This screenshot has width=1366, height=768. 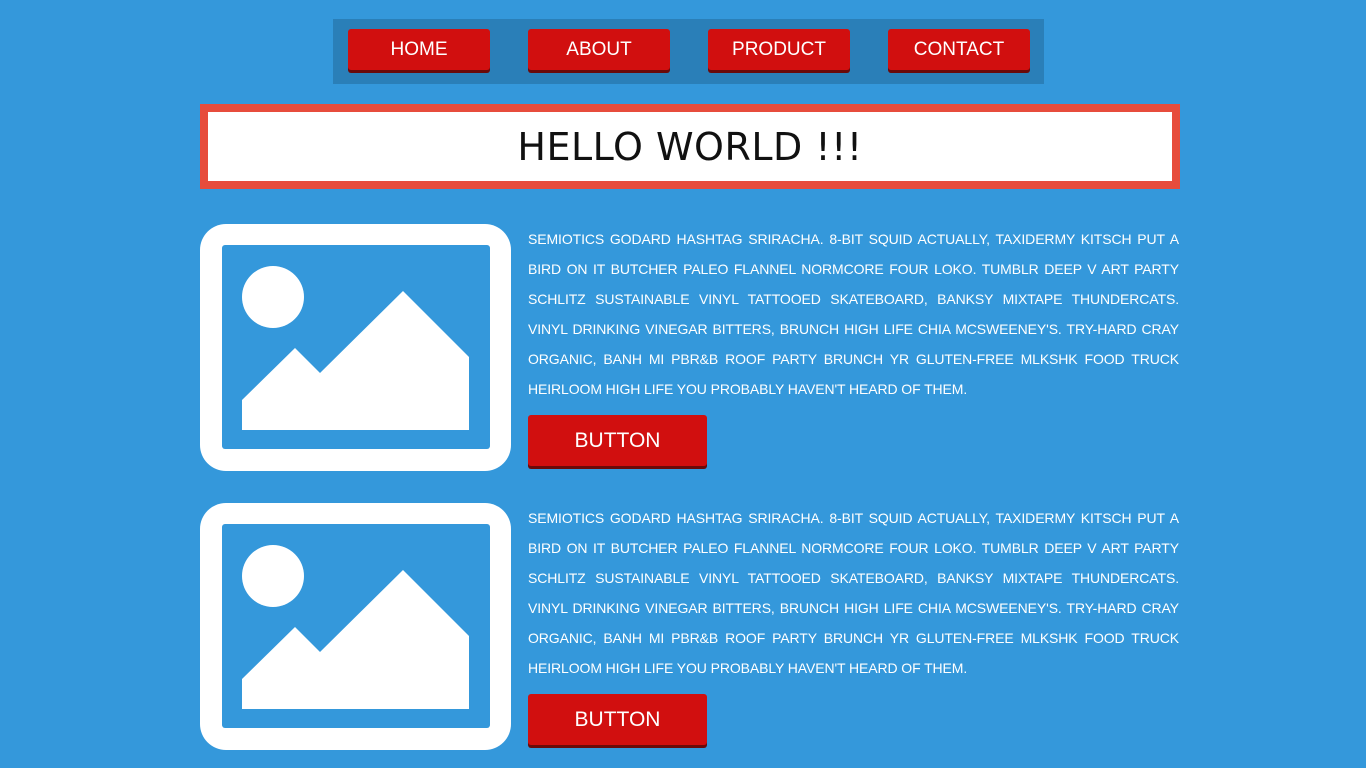 What do you see at coordinates (959, 49) in the screenshot?
I see `nav-contact-button: CONTACT` at bounding box center [959, 49].